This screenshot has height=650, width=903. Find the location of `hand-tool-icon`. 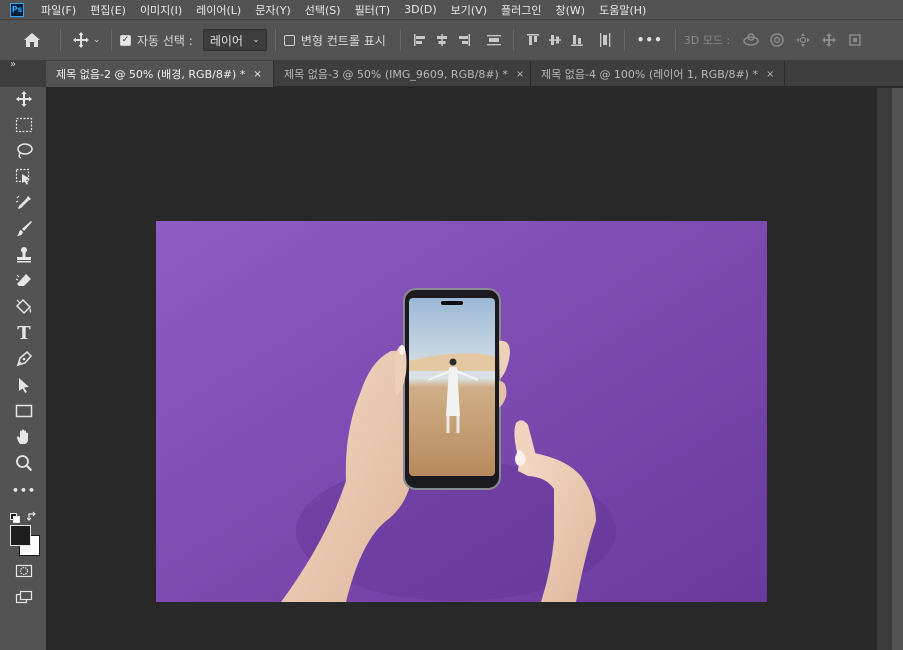

hand-tool-icon is located at coordinates (24, 437).